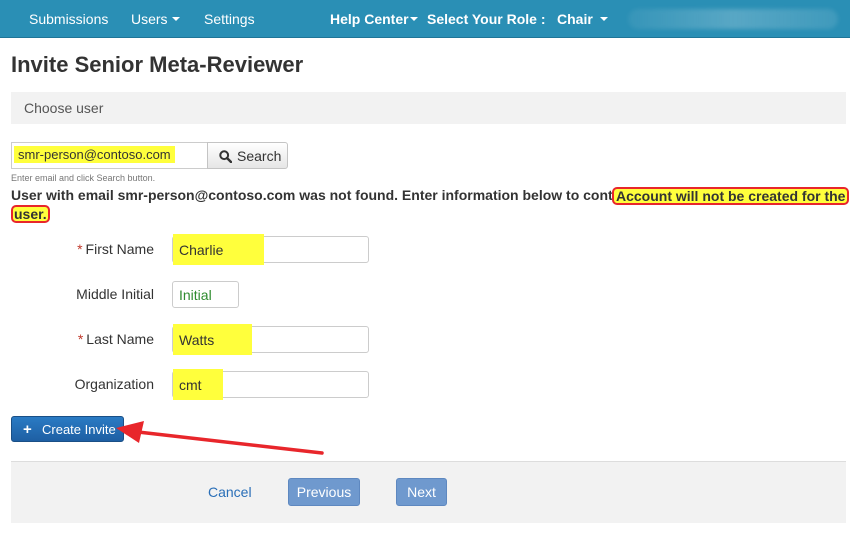 The width and height of the screenshot is (850, 544). What do you see at coordinates (197, 340) in the screenshot?
I see `last-name-value: Watts` at bounding box center [197, 340].